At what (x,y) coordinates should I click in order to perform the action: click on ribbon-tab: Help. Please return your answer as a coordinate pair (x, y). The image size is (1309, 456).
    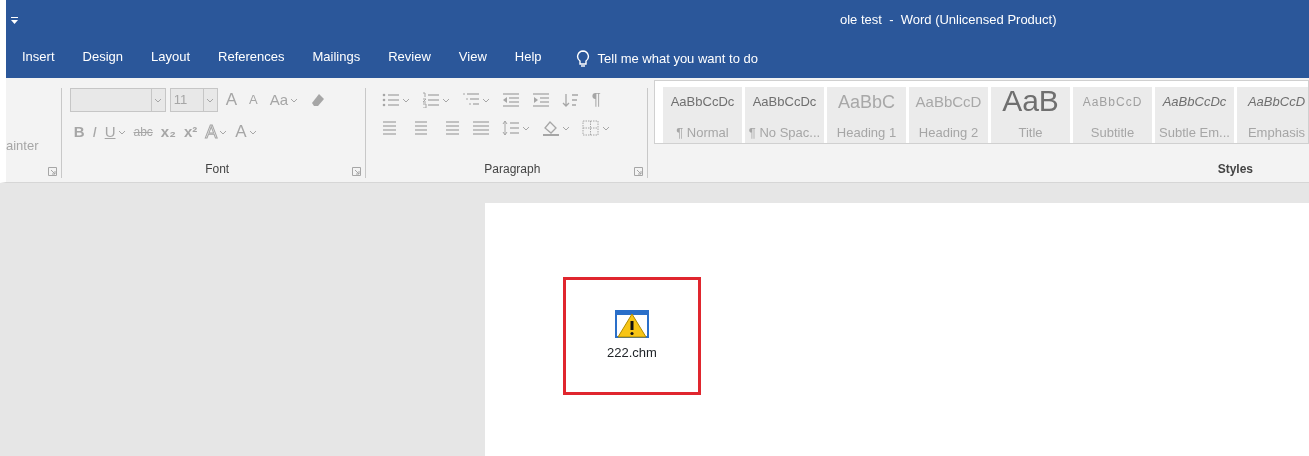
    Looking at the image, I should click on (535, 59).